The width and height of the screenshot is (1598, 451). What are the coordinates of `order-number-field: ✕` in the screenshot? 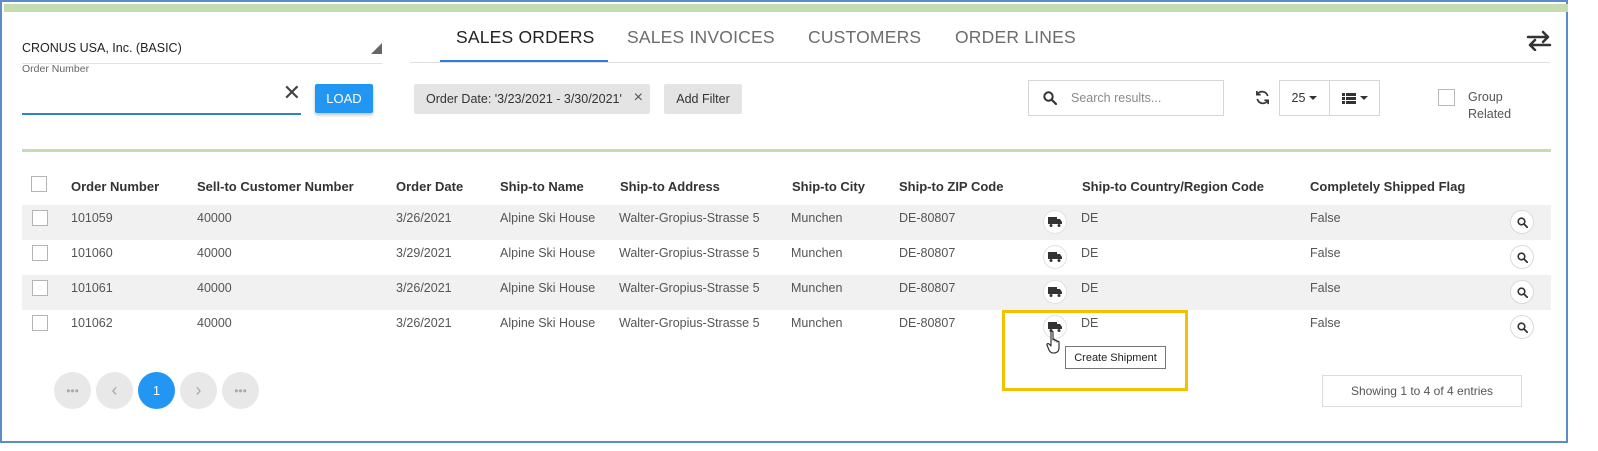 It's located at (161, 97).